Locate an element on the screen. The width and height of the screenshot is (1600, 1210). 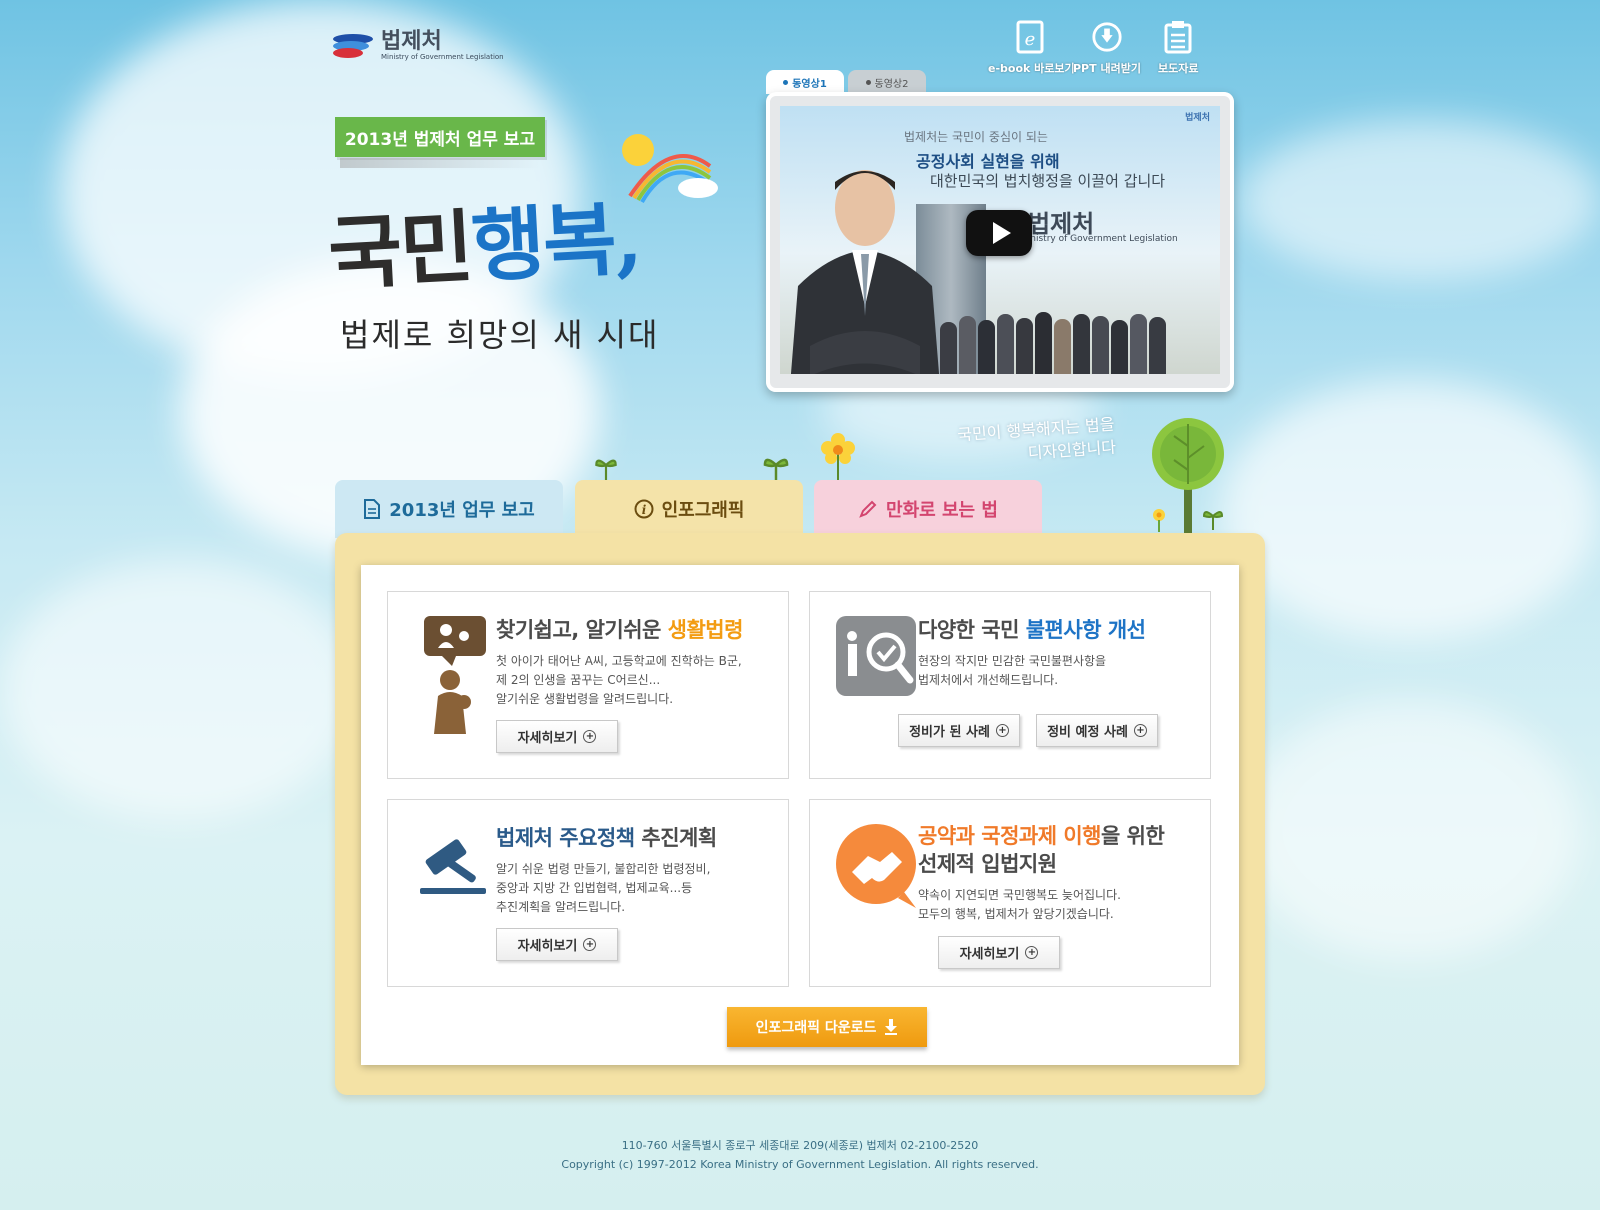
desc-line: 현장의 작지만 민감한 국민불편사항을 is located at coordinates (1012, 661).